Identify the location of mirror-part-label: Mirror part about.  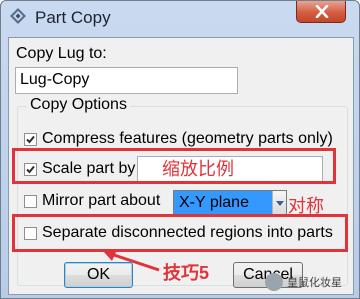
(101, 200).